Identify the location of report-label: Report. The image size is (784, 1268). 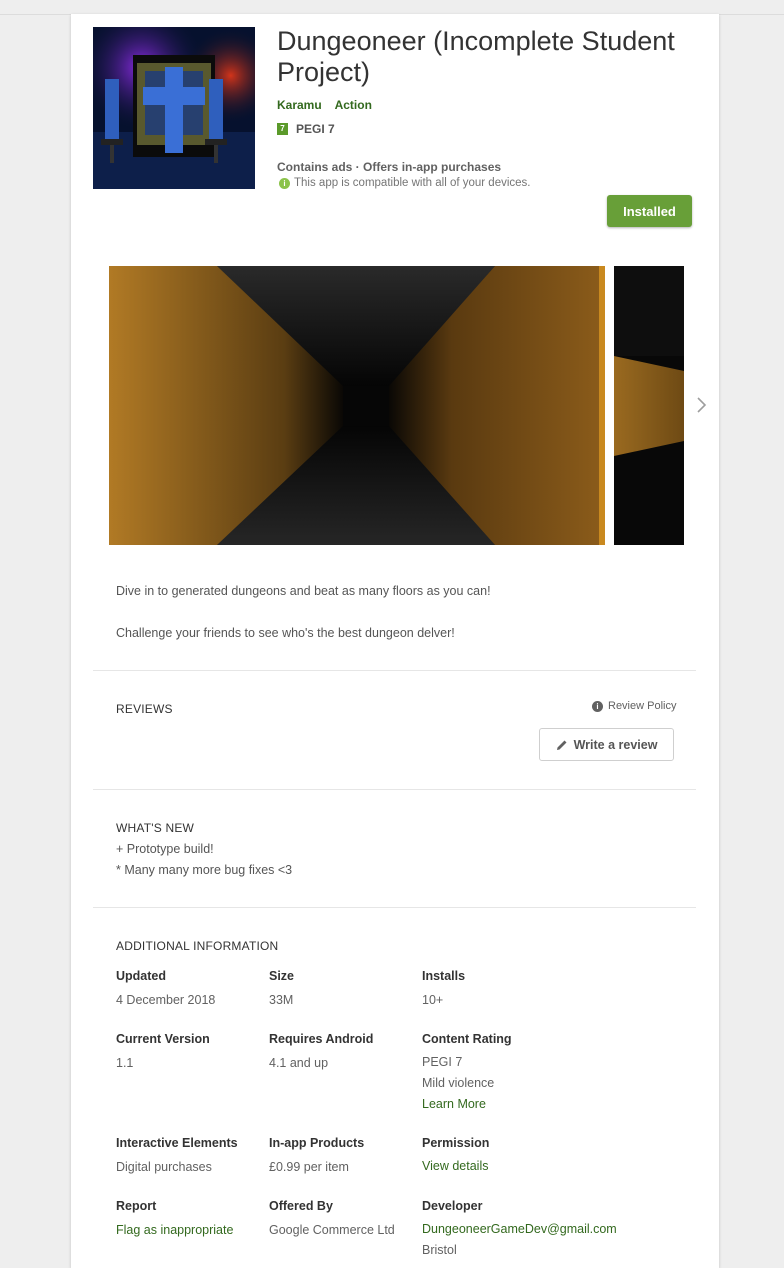
(136, 1206).